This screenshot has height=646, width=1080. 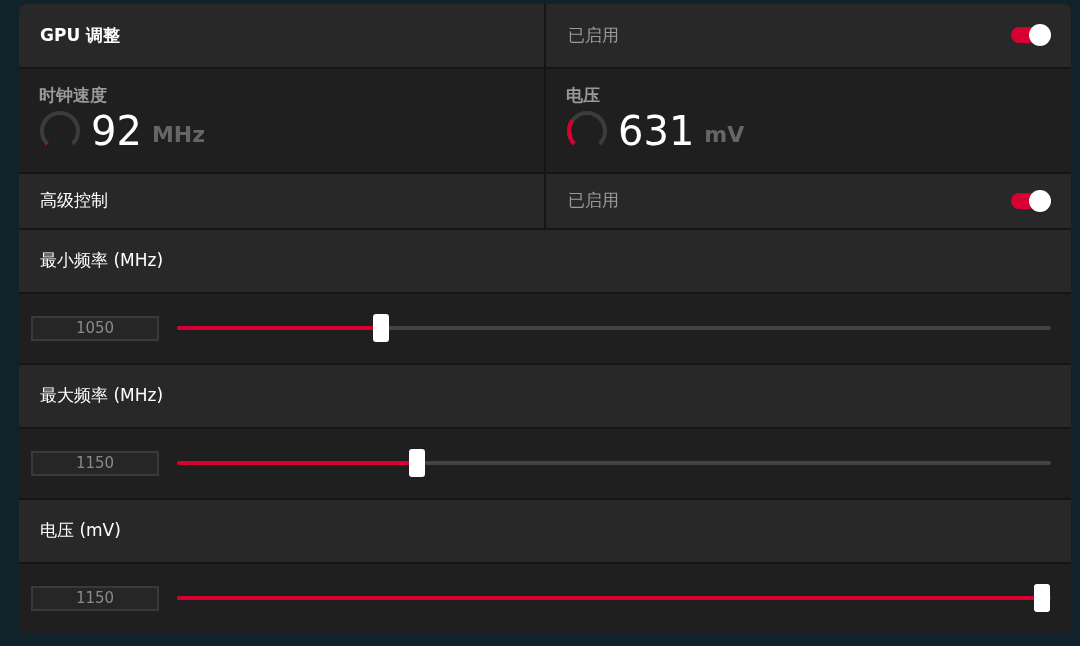 I want to click on gauge-value: 631, so click(x=656, y=131).